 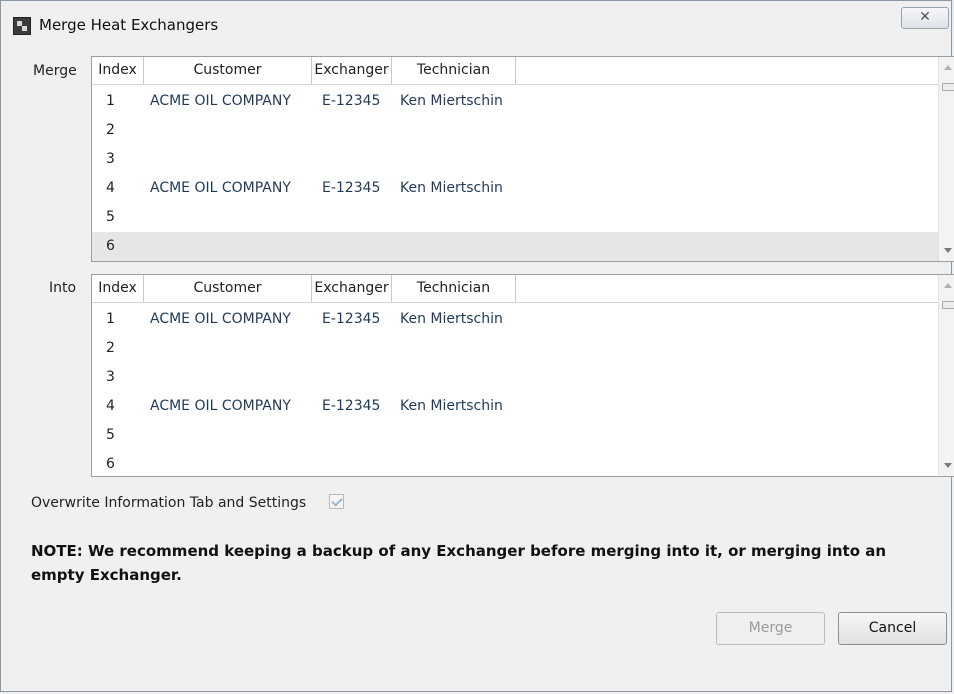 What do you see at coordinates (477, 23) in the screenshot?
I see `title-bar: Merge Heat Exchangers ✕` at bounding box center [477, 23].